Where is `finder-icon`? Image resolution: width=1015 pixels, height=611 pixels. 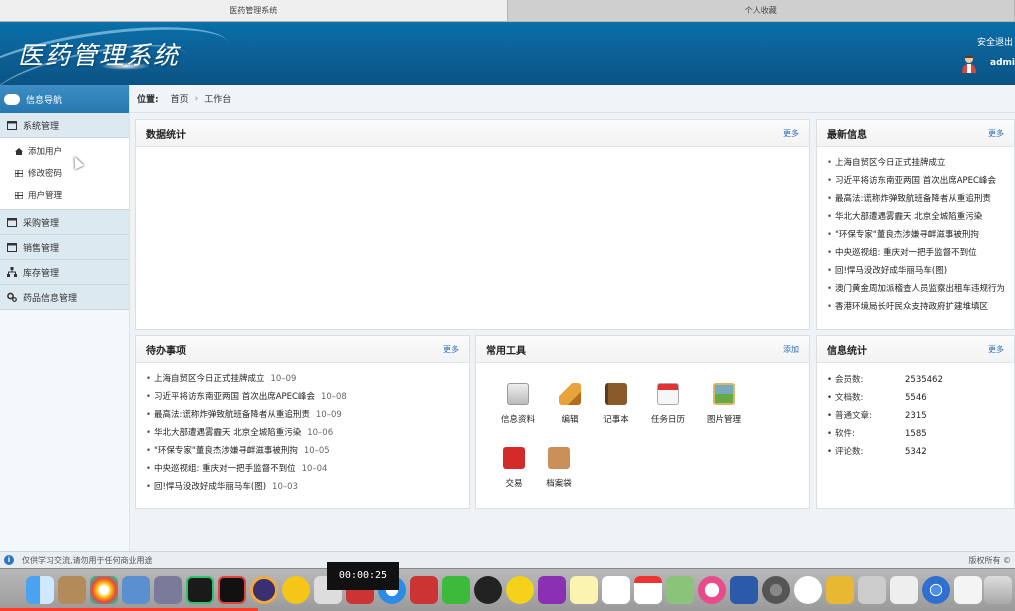
finder-icon is located at coordinates (40, 590).